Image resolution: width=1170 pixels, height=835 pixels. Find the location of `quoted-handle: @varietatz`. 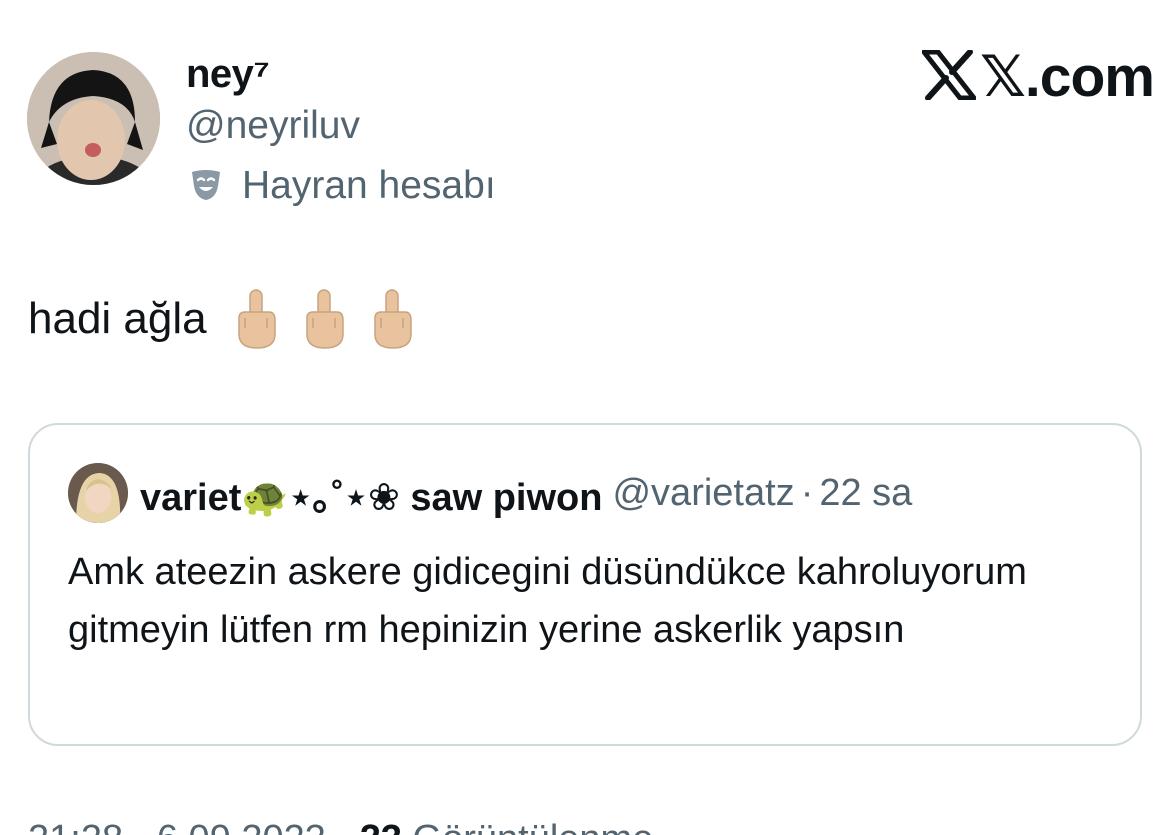

quoted-handle: @varietatz is located at coordinates (703, 493).